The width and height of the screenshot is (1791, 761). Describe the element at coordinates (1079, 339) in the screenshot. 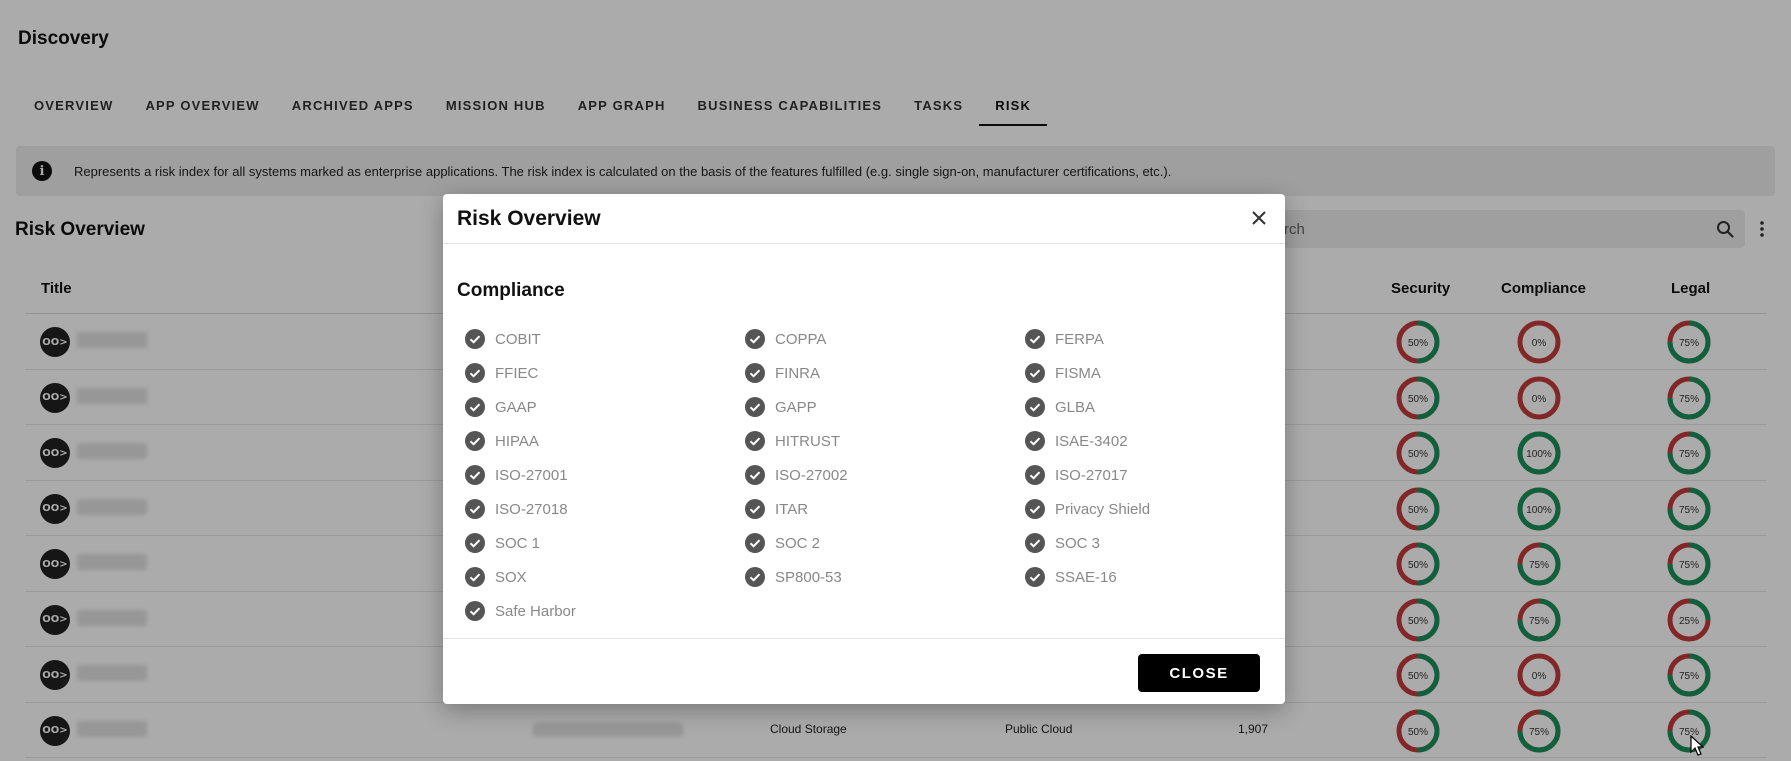

I see `compliance-item-label: FERPA` at that location.